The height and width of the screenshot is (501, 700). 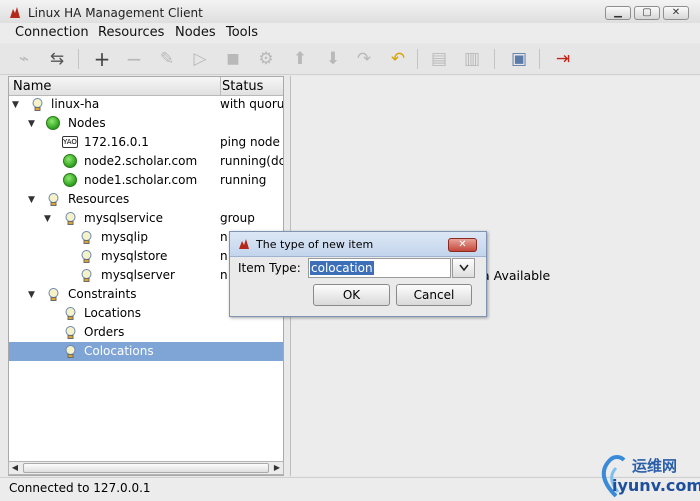 I want to click on tree-row-label: linux-ha, so click(x=75, y=104).